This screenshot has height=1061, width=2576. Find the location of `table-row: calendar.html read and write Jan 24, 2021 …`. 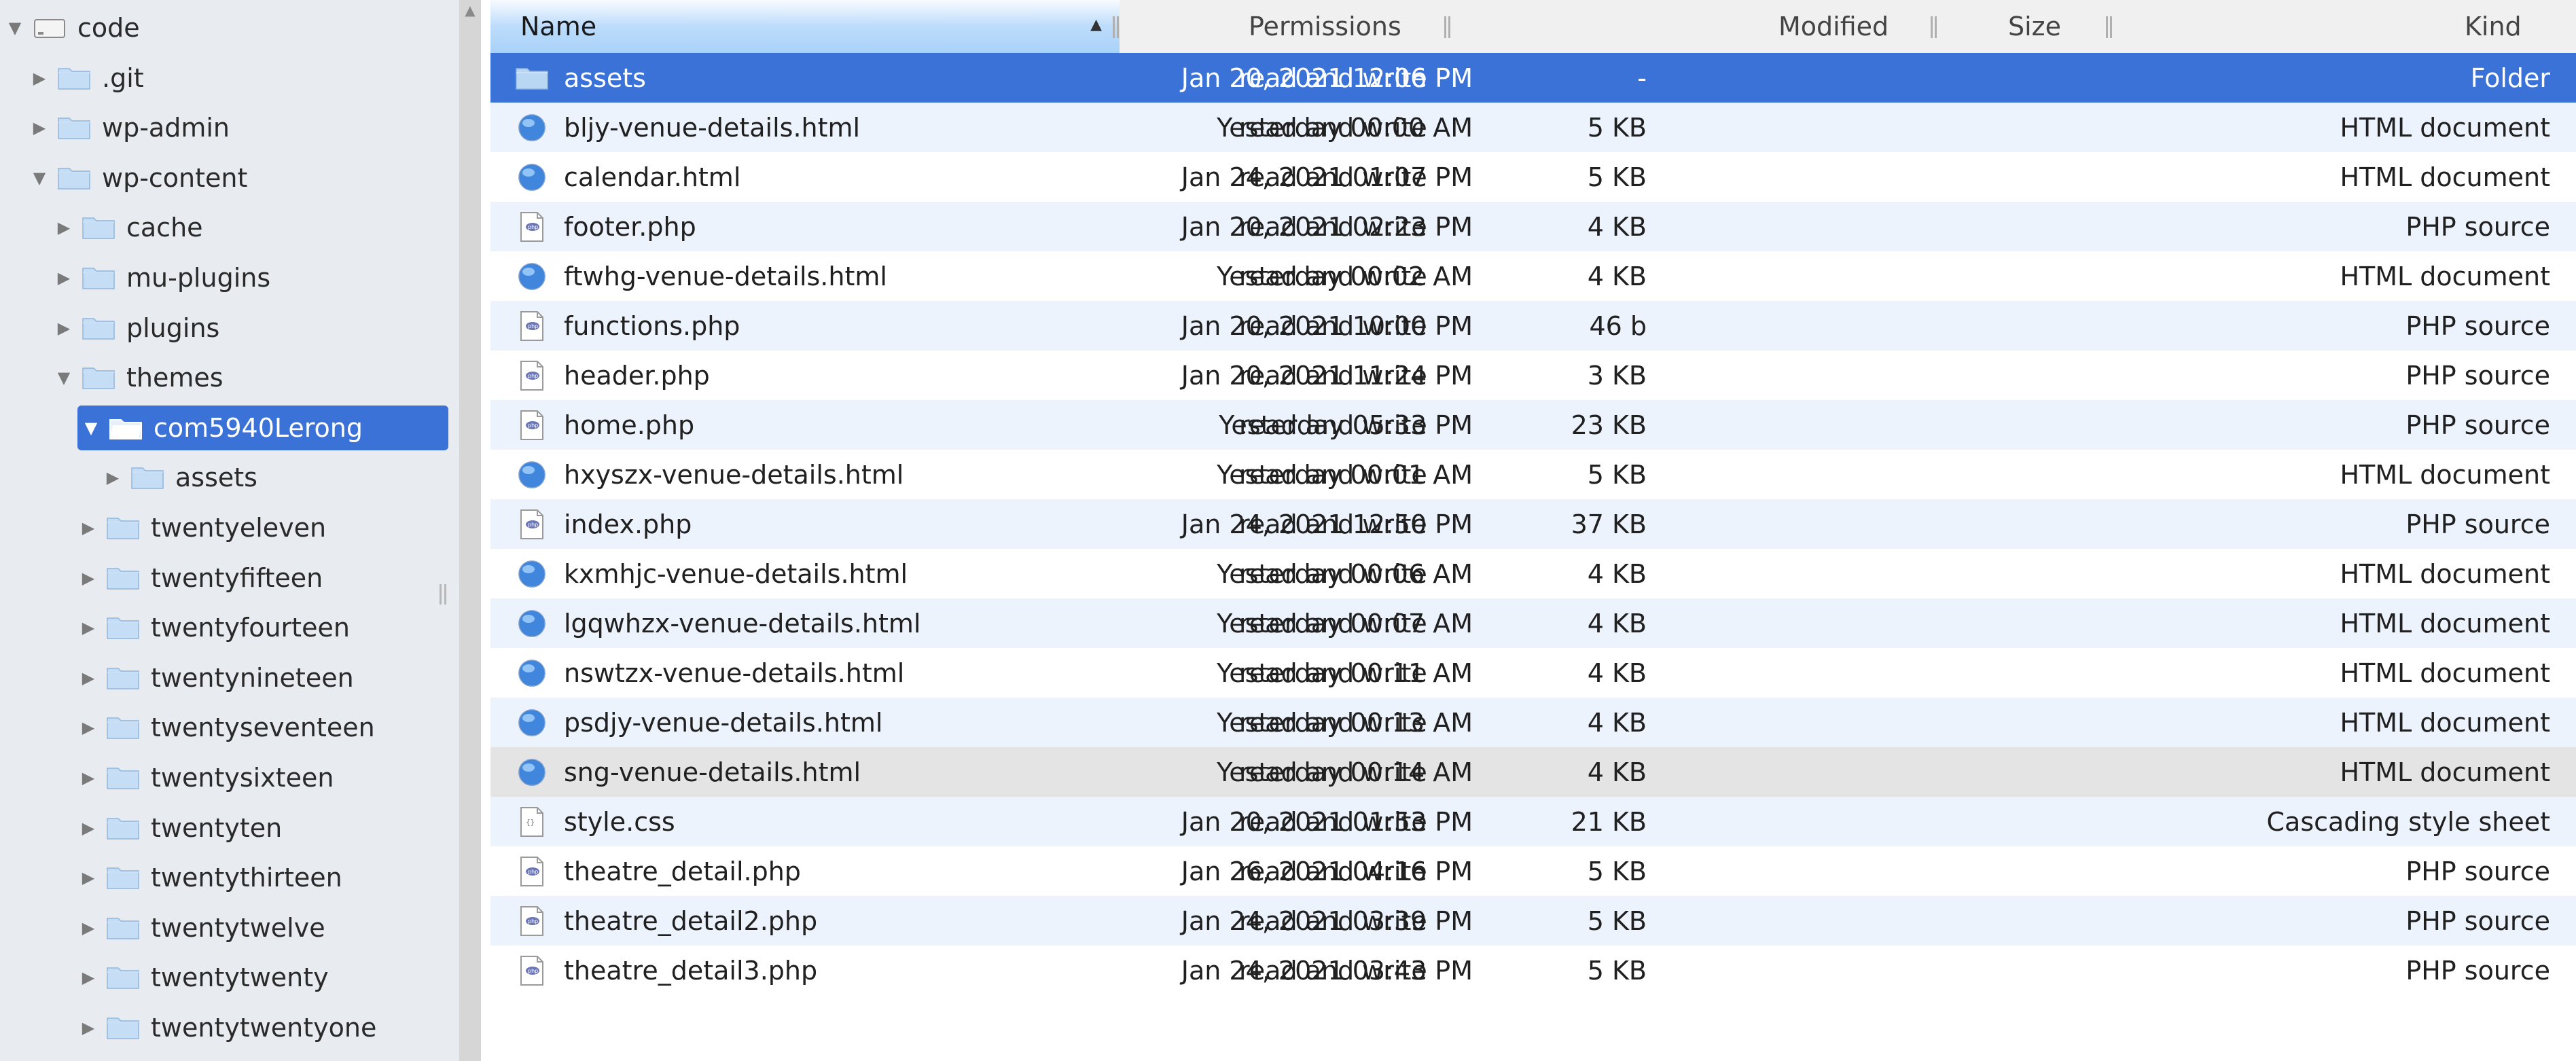

table-row: calendar.html read and write Jan 24, 2021 … is located at coordinates (1533, 177).